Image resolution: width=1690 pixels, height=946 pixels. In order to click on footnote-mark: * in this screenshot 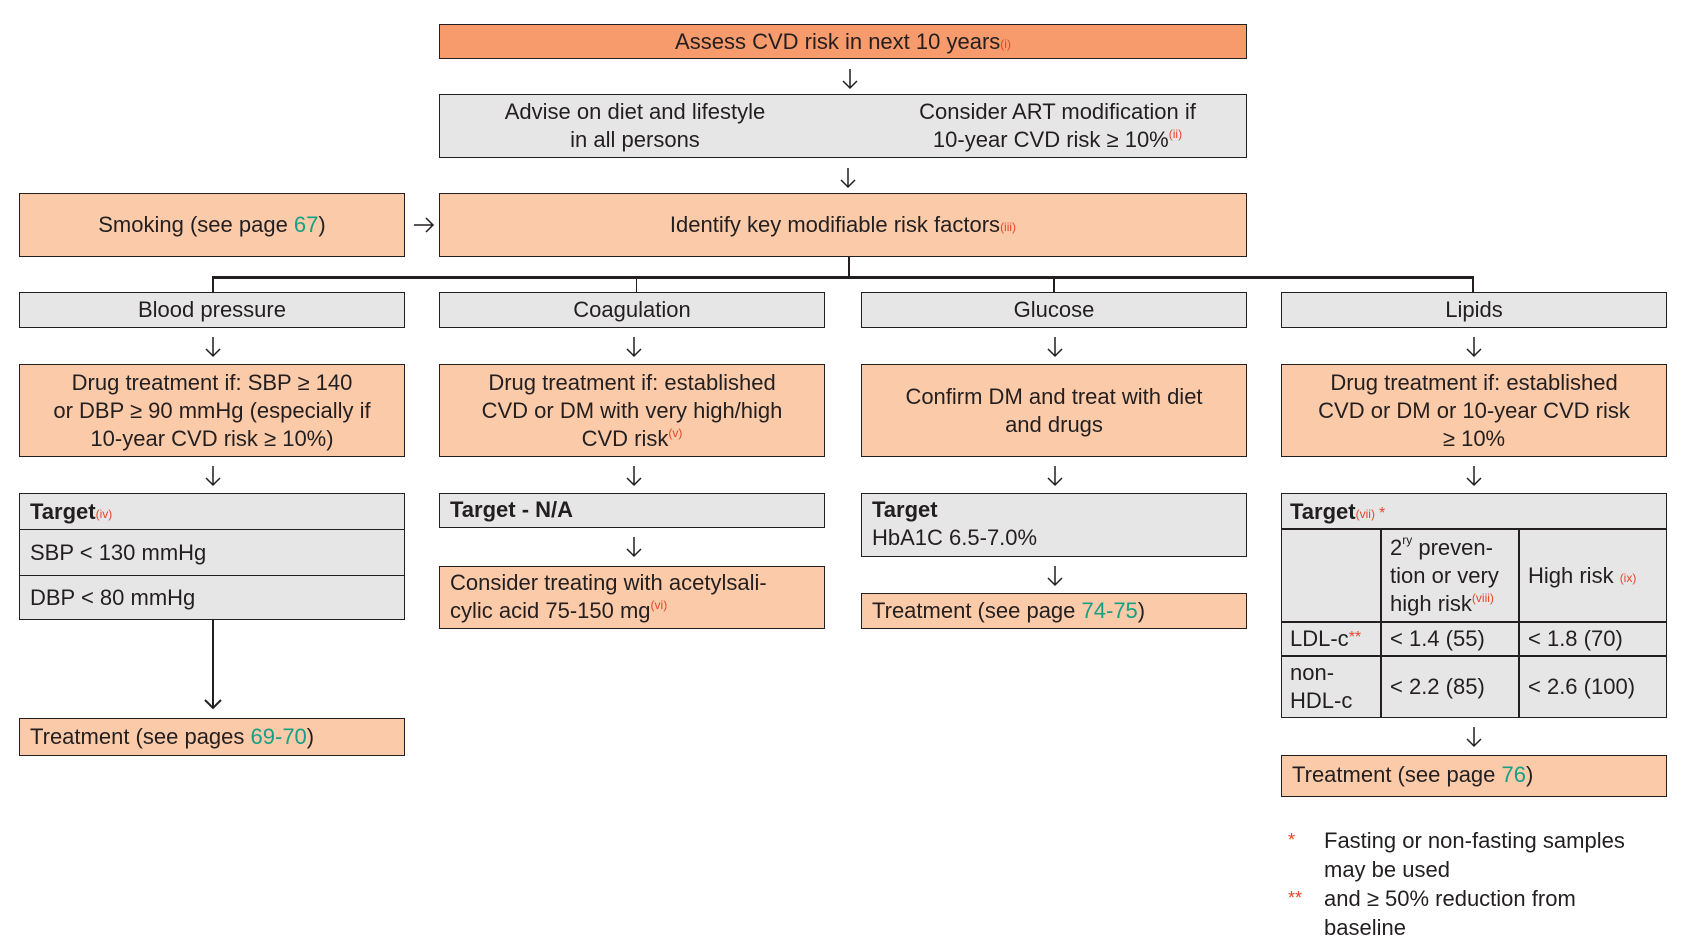, I will do `click(1292, 840)`.